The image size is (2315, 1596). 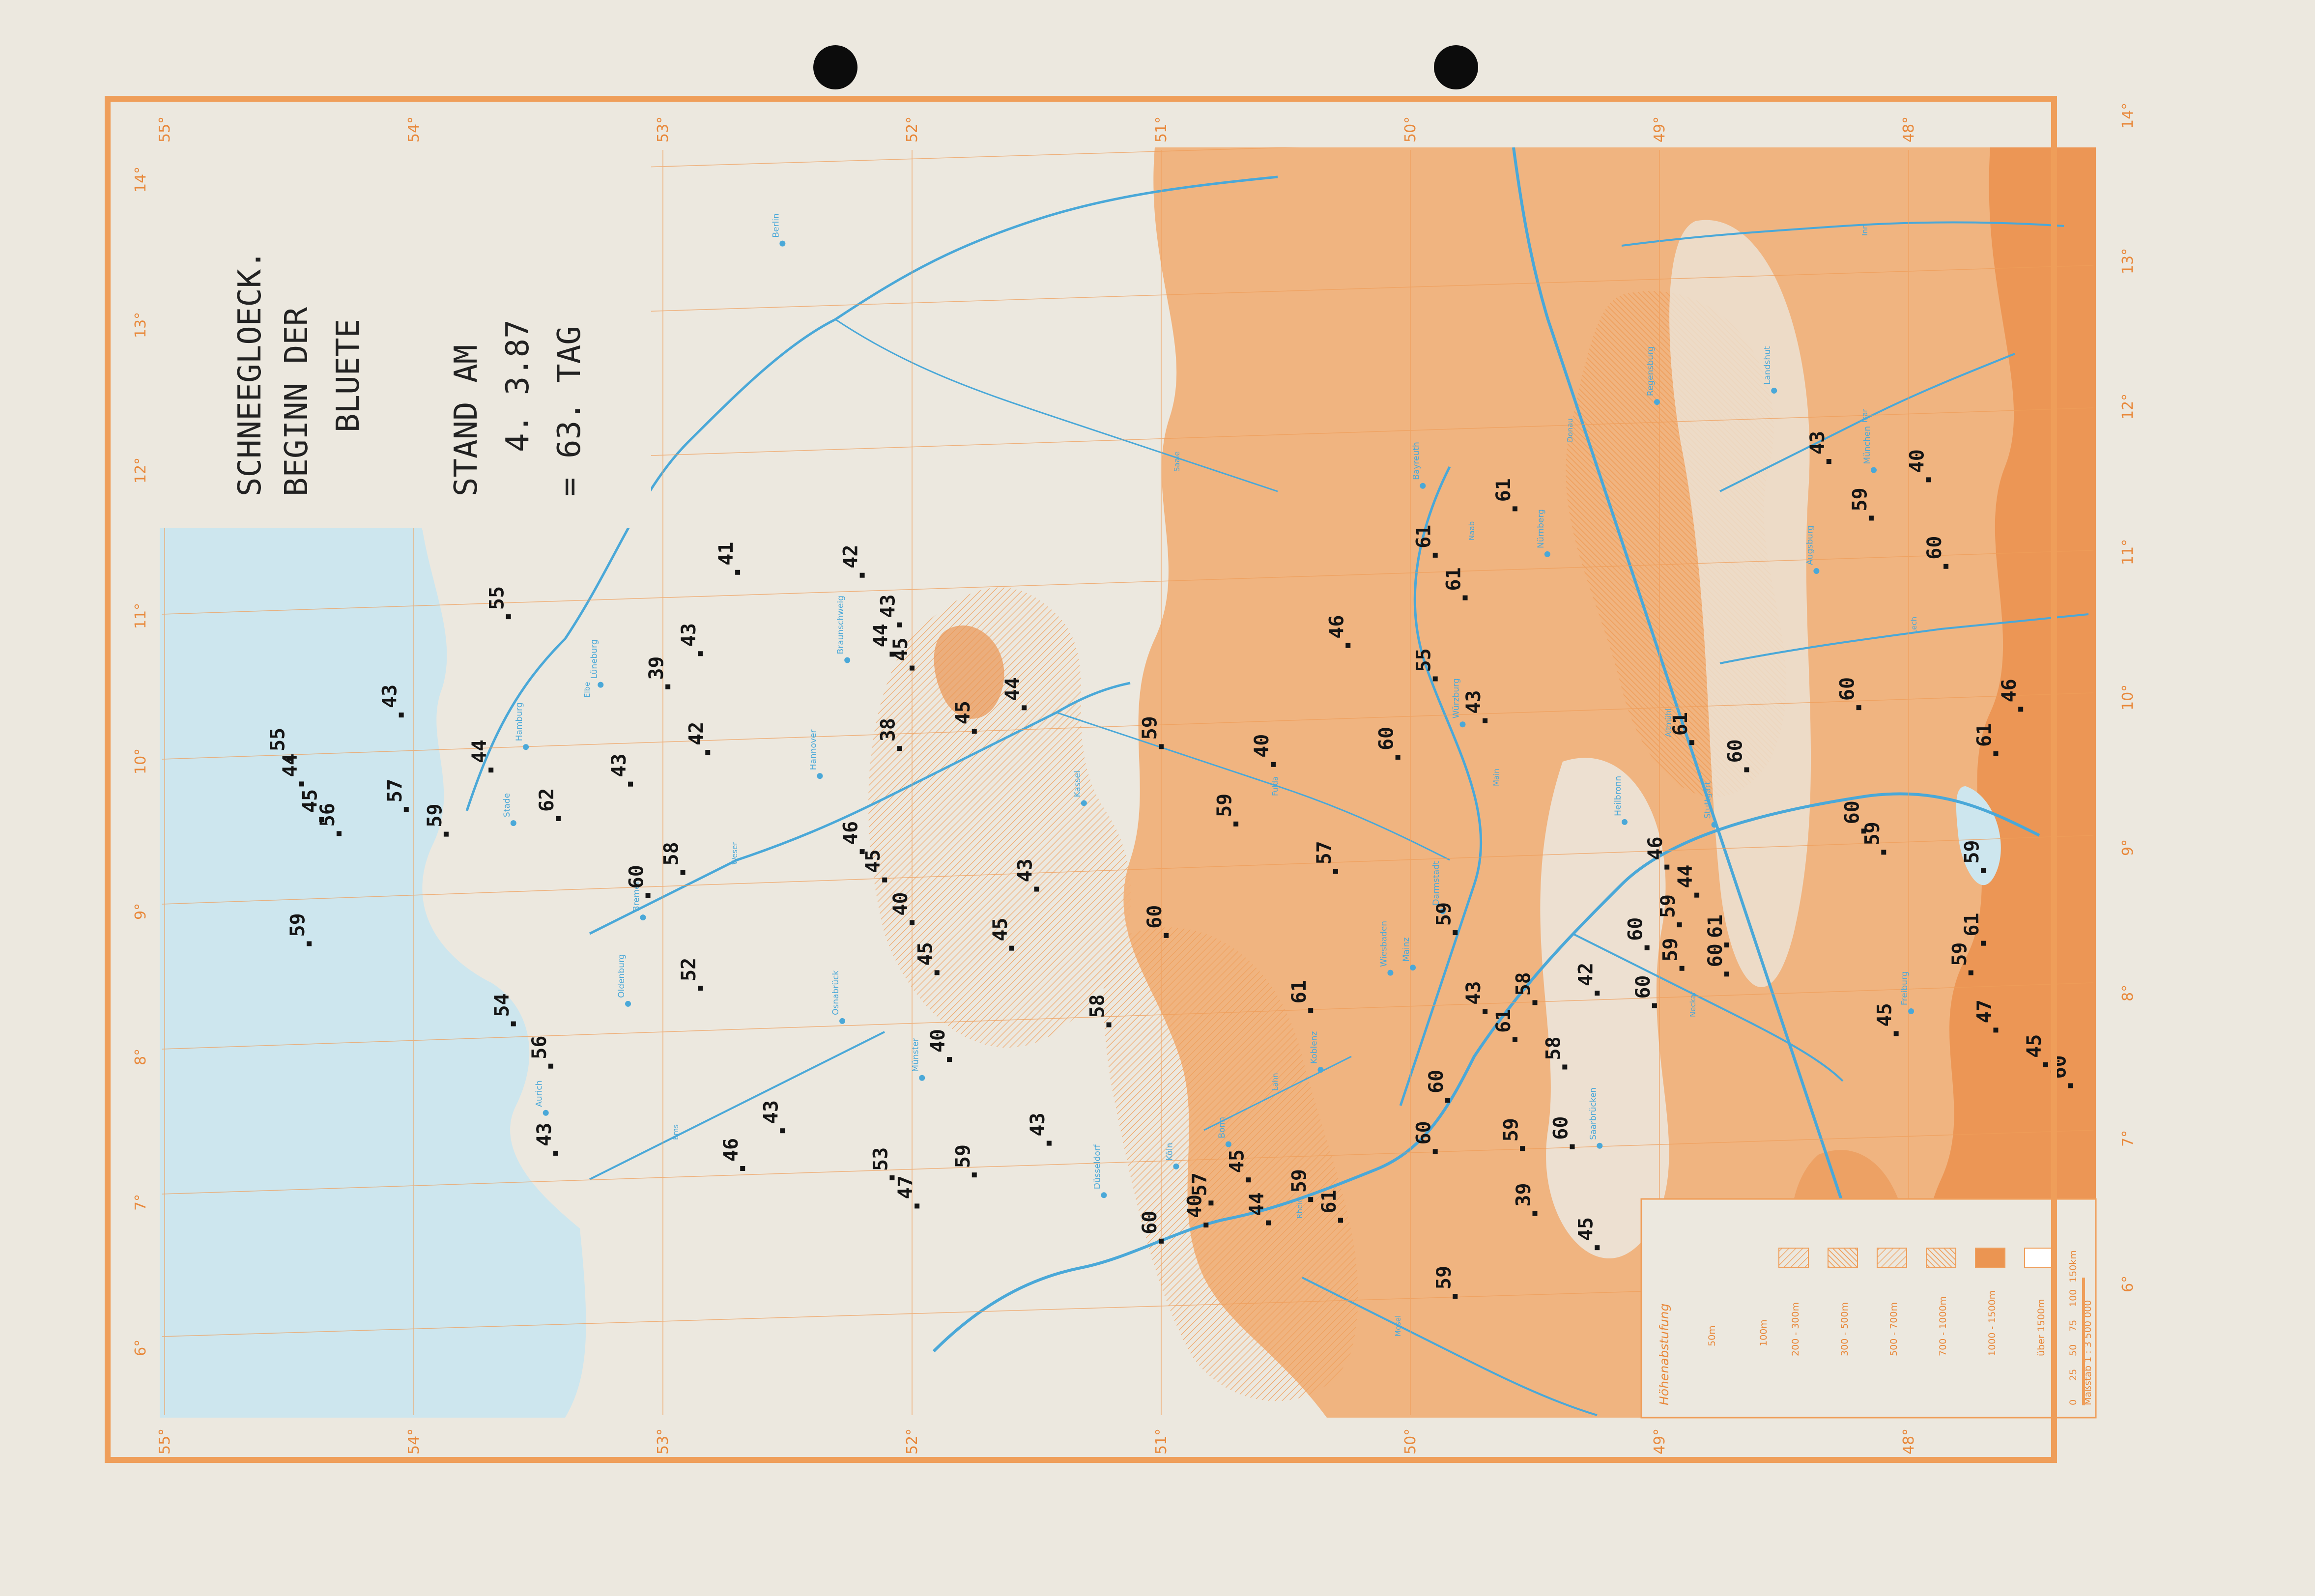 I want to click on scale-tick-label: 25, so click(x=2073, y=1375).